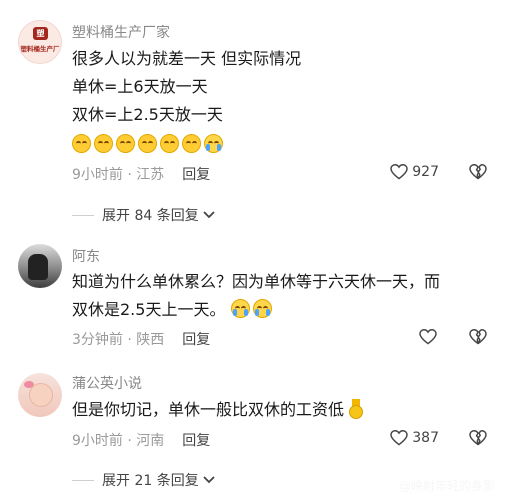  What do you see at coordinates (425, 438) in the screenshot?
I see `like-count: 387` at bounding box center [425, 438].